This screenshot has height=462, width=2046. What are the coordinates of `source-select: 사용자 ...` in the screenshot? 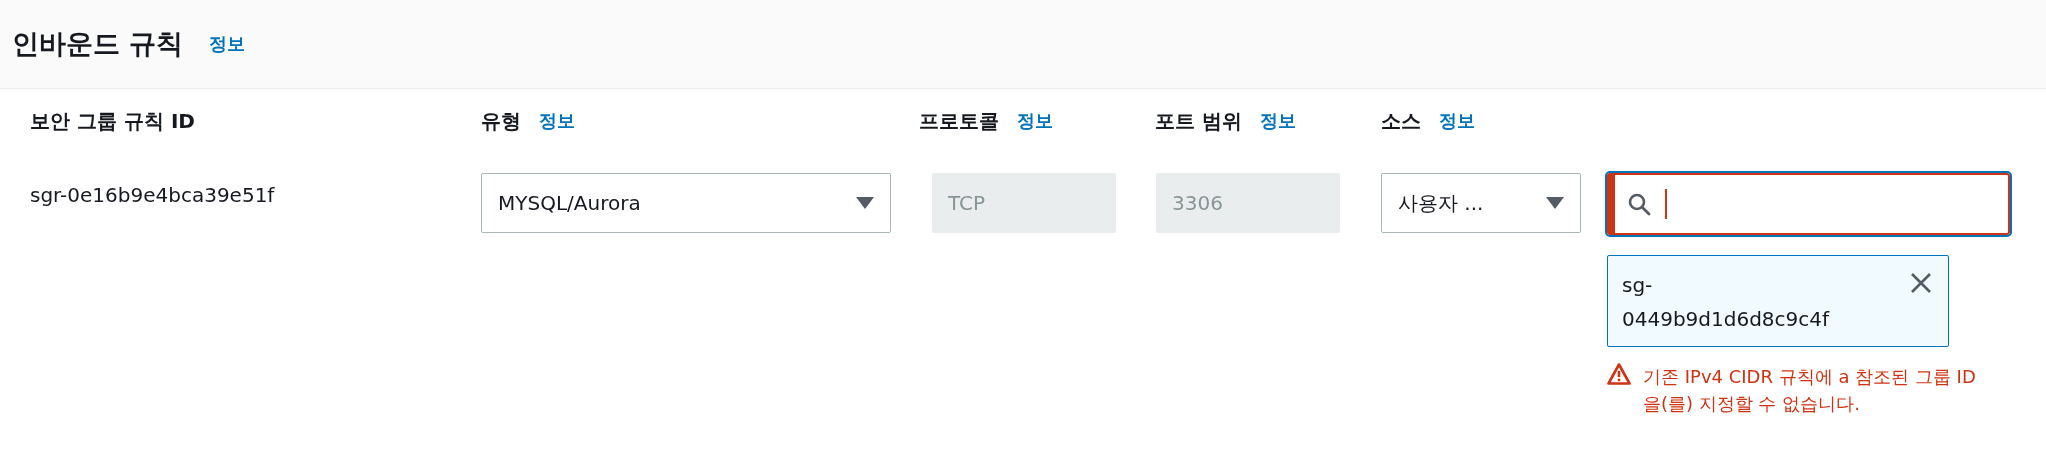 It's located at (1481, 203).